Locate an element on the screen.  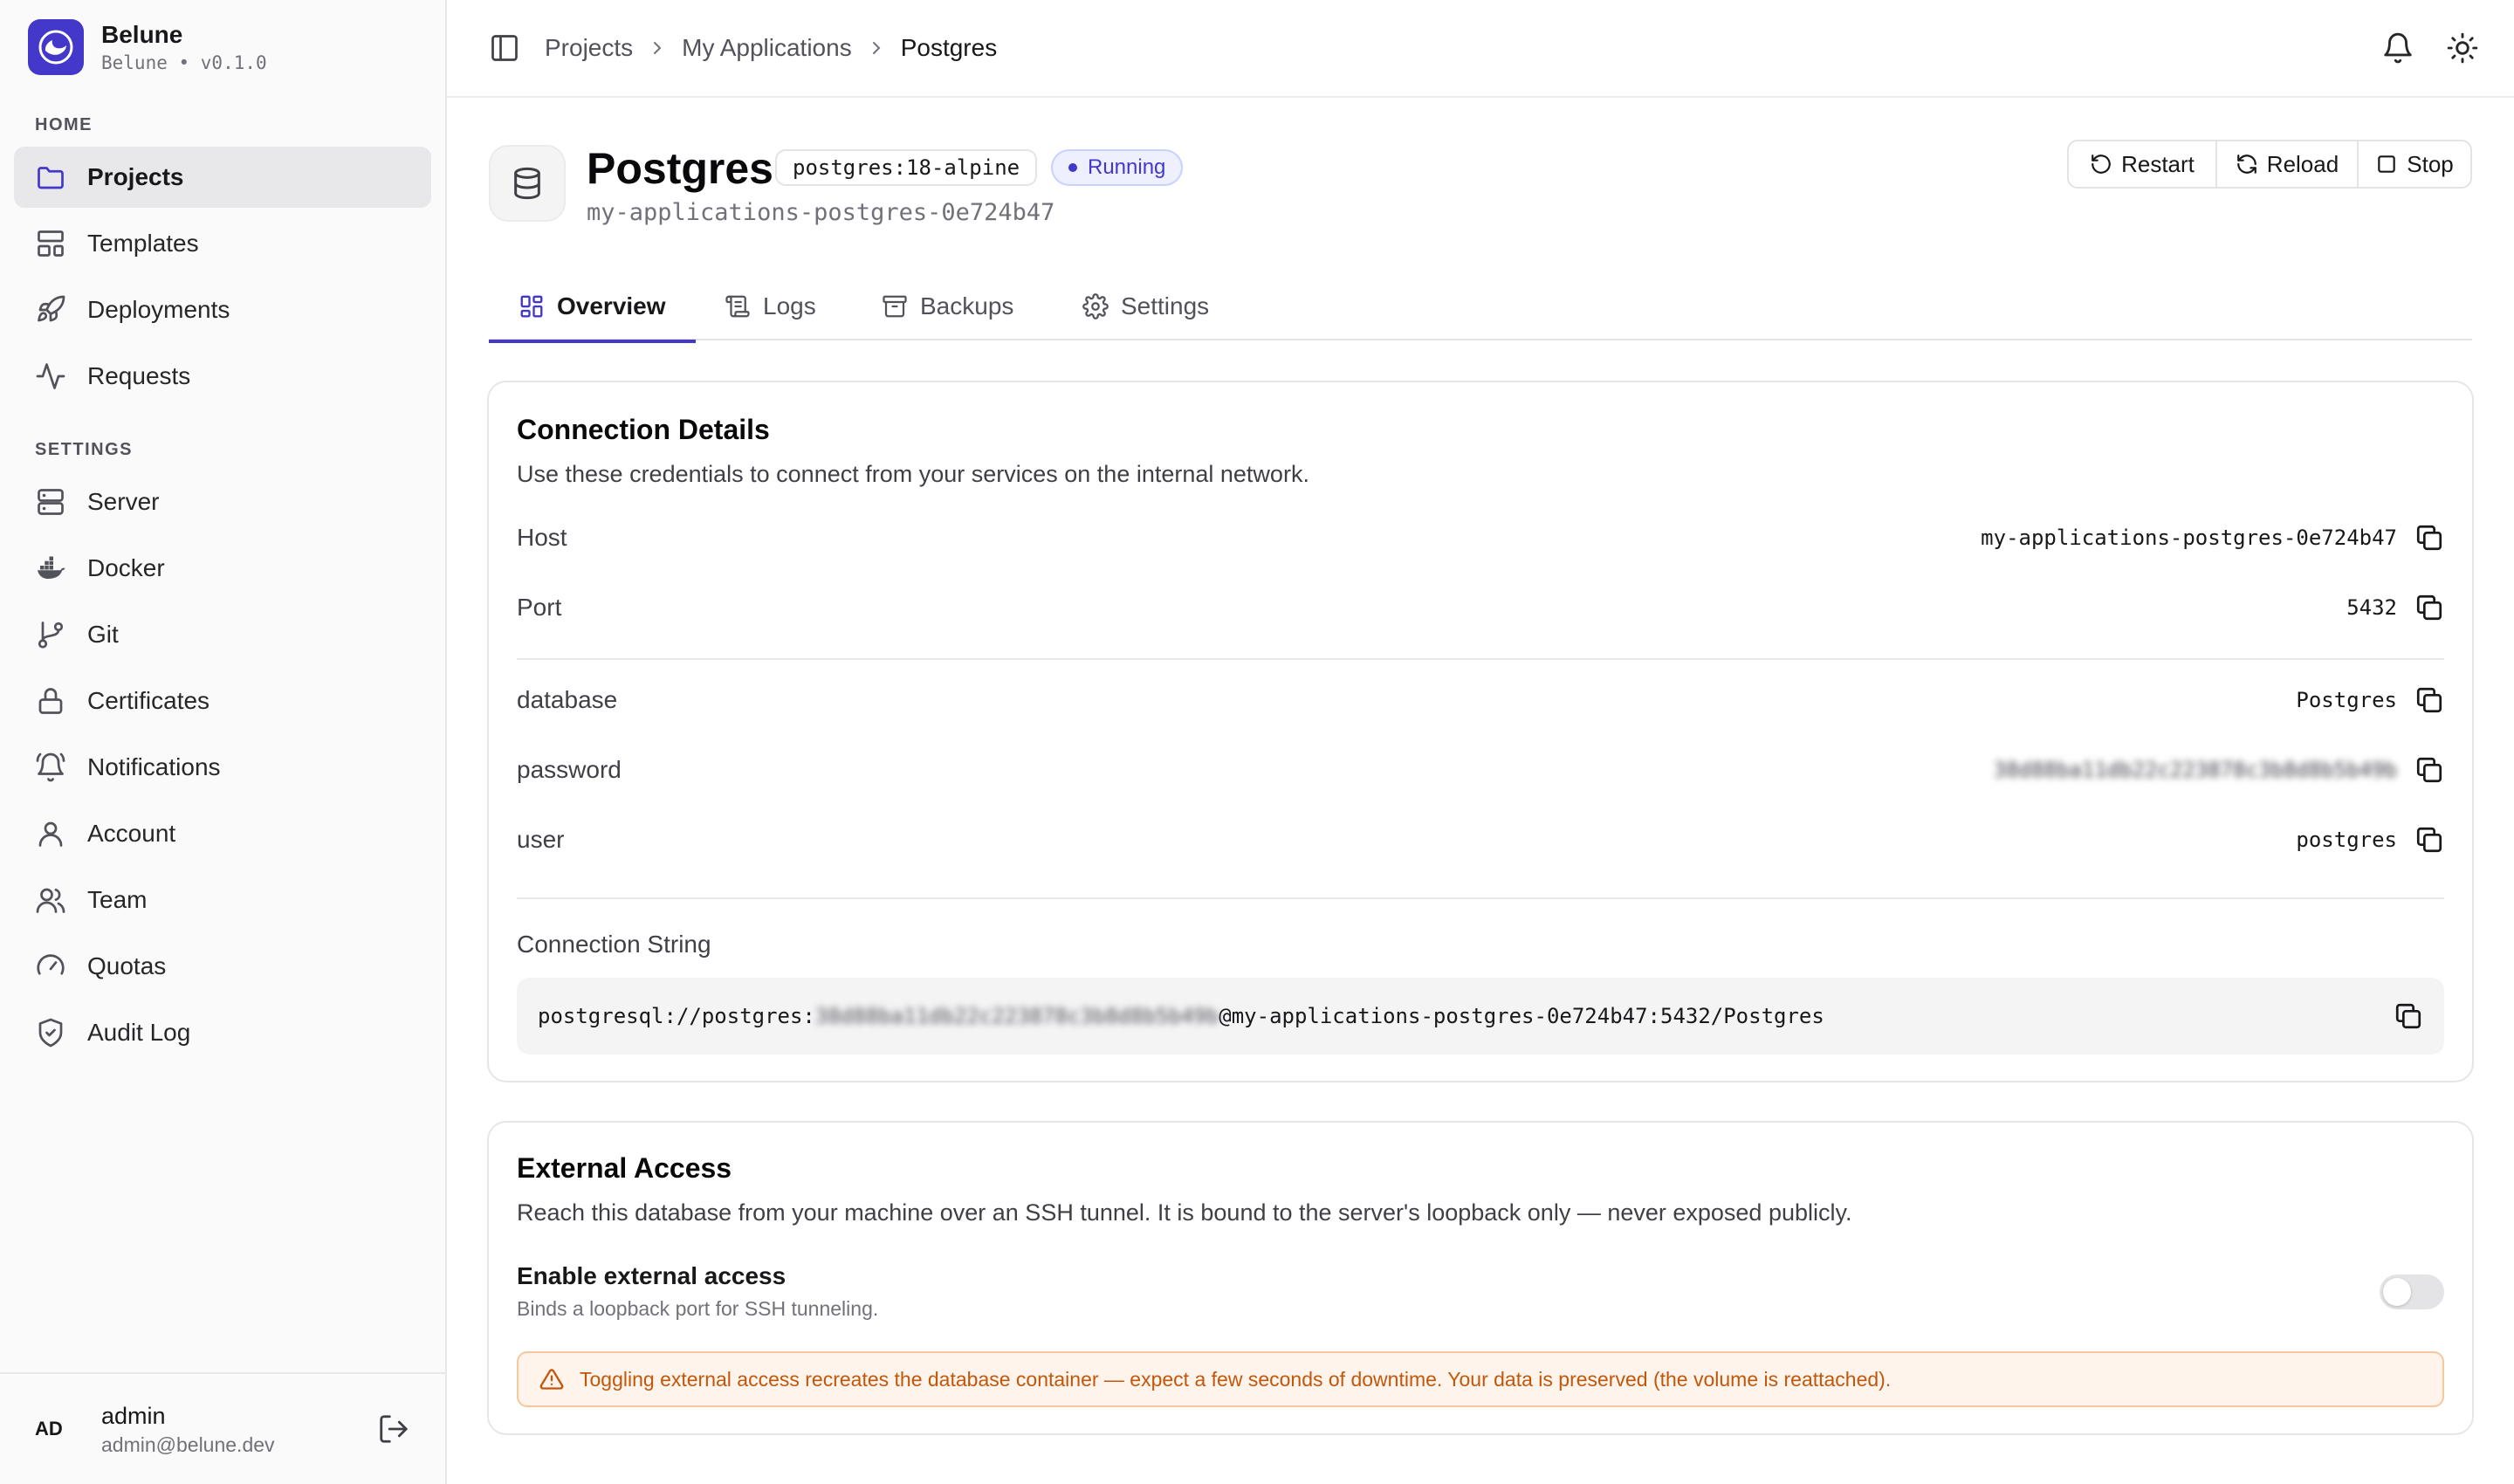
toggle-title: Enable external access is located at coordinates (651, 1275).